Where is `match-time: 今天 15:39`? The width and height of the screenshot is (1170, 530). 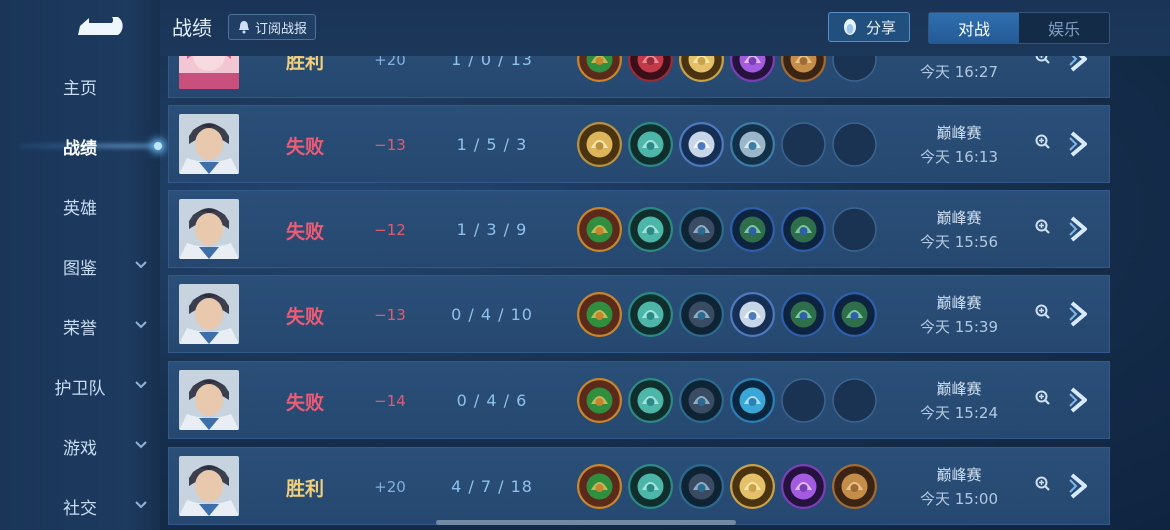
match-time: 今天 15:39 is located at coordinates (959, 327).